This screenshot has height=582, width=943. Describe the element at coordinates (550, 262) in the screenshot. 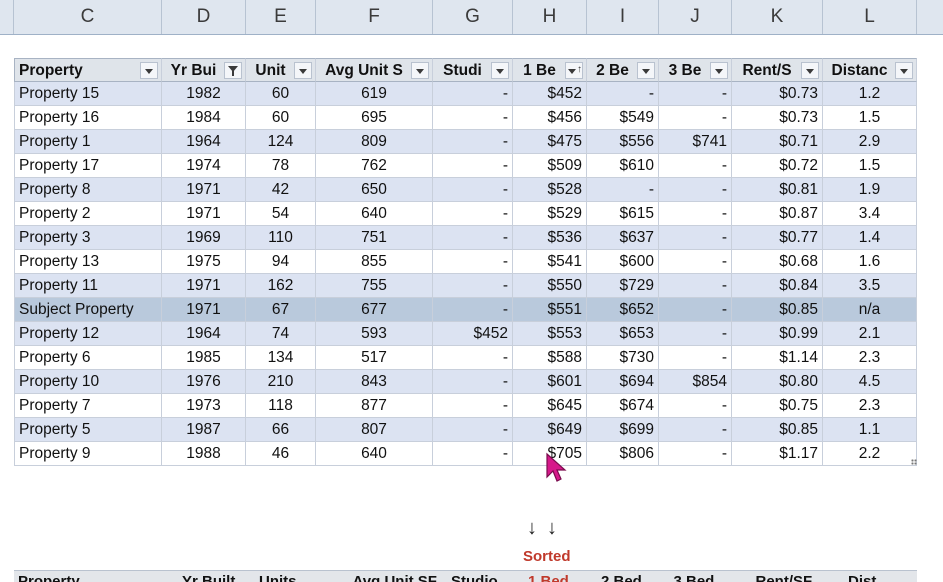

I see `table-cell: $541` at that location.